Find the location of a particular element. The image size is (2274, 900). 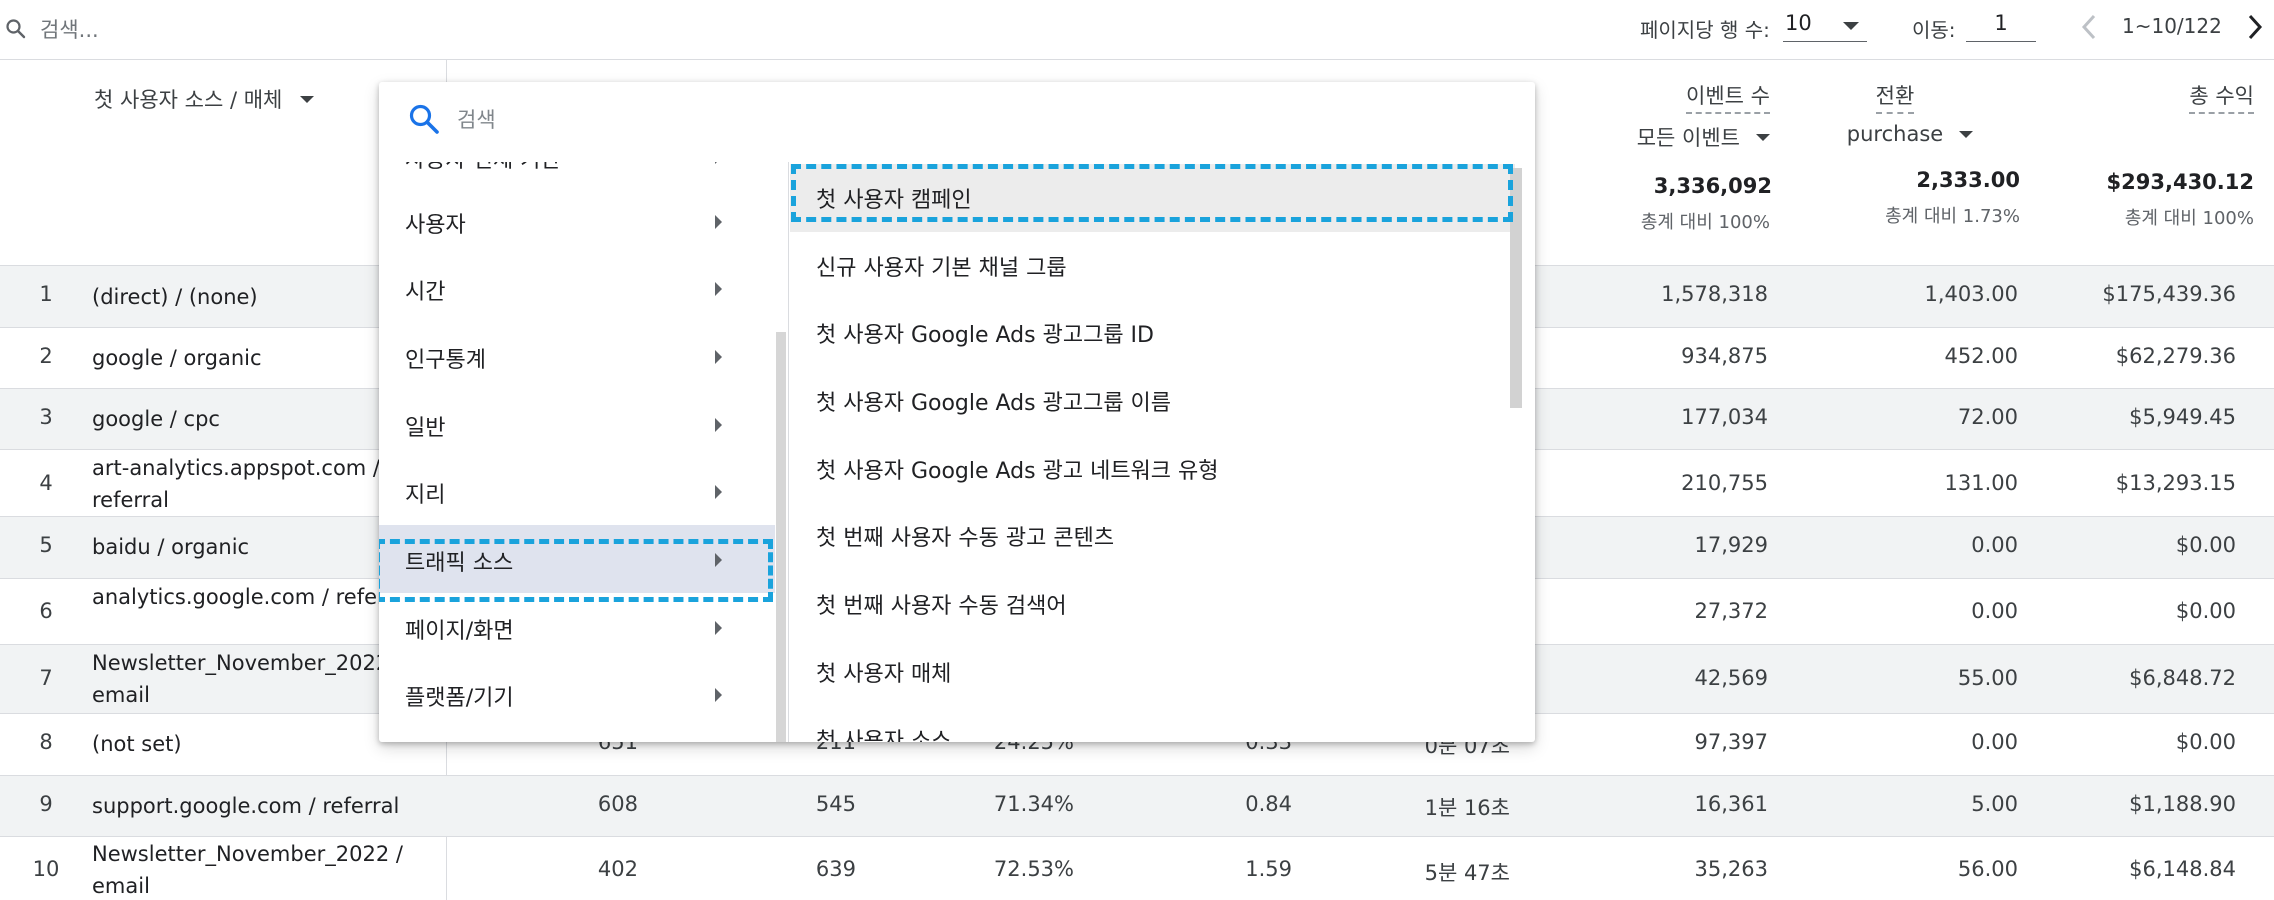

highlight-box is located at coordinates (576, 570).